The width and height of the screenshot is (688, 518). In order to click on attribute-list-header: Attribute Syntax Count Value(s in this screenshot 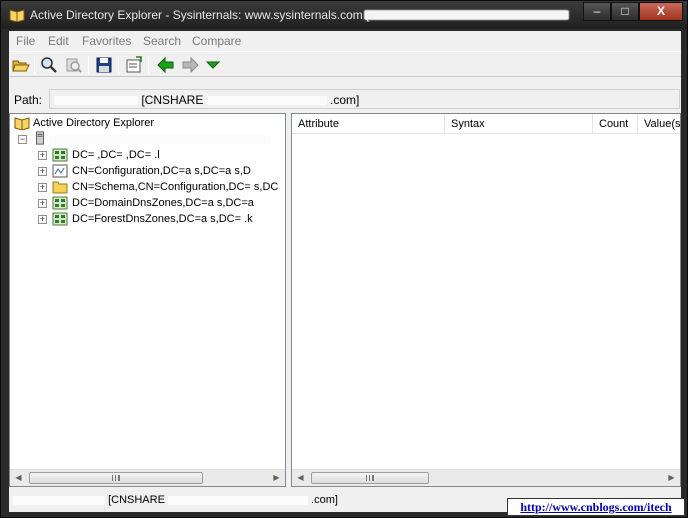, I will do `click(486, 124)`.